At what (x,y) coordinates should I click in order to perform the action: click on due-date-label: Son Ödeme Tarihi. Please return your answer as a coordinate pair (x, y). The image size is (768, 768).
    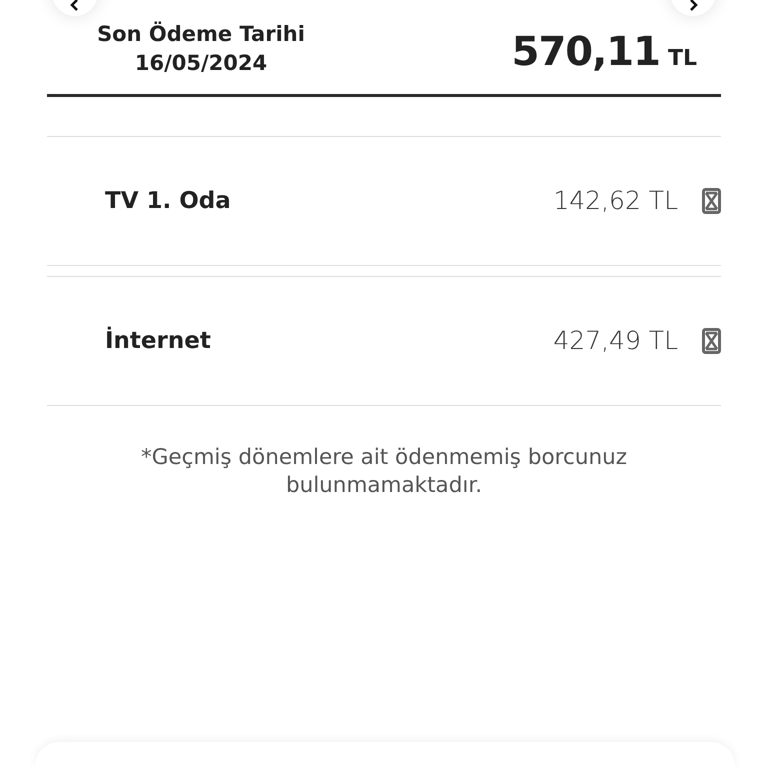
    Looking at the image, I should click on (201, 34).